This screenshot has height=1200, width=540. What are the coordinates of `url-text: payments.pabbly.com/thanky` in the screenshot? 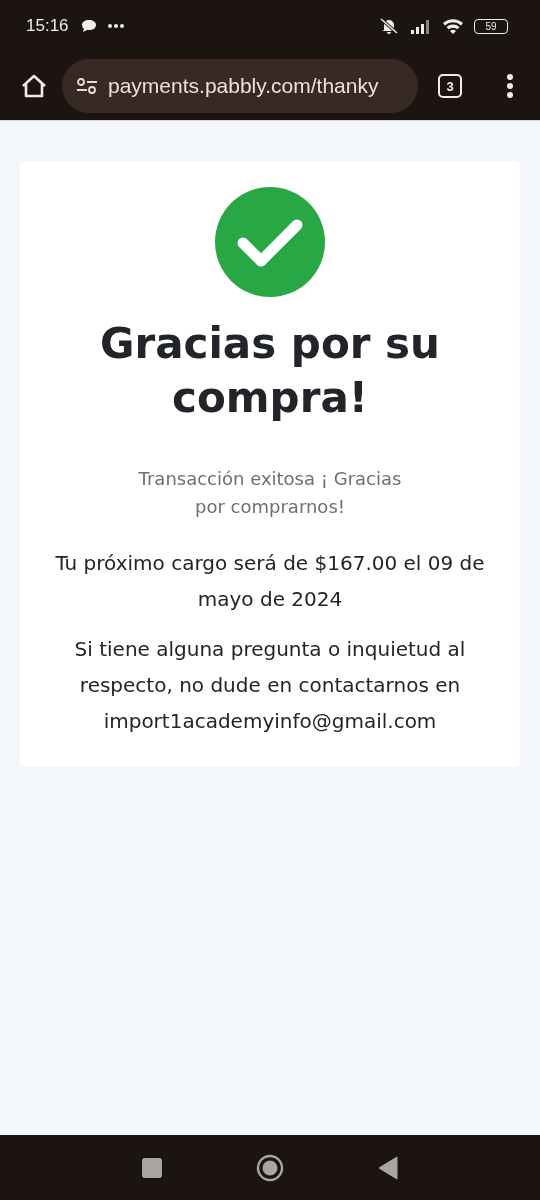 It's located at (243, 86).